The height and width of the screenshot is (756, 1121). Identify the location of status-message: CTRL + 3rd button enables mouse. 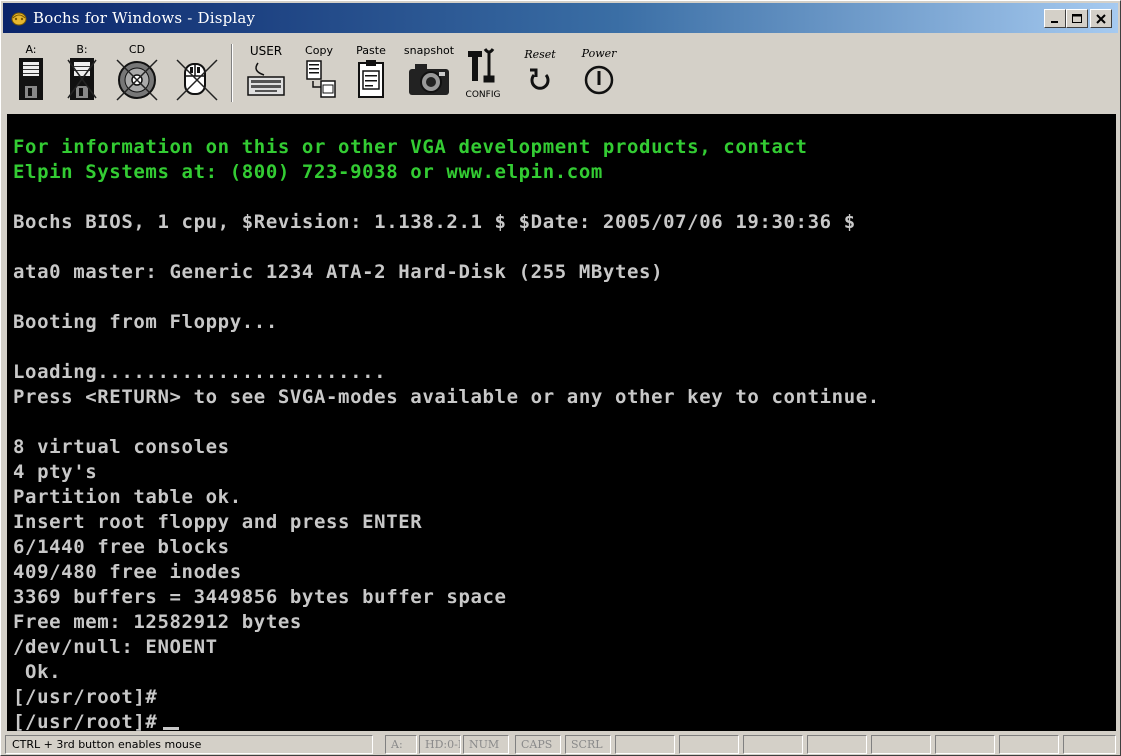
(189, 744).